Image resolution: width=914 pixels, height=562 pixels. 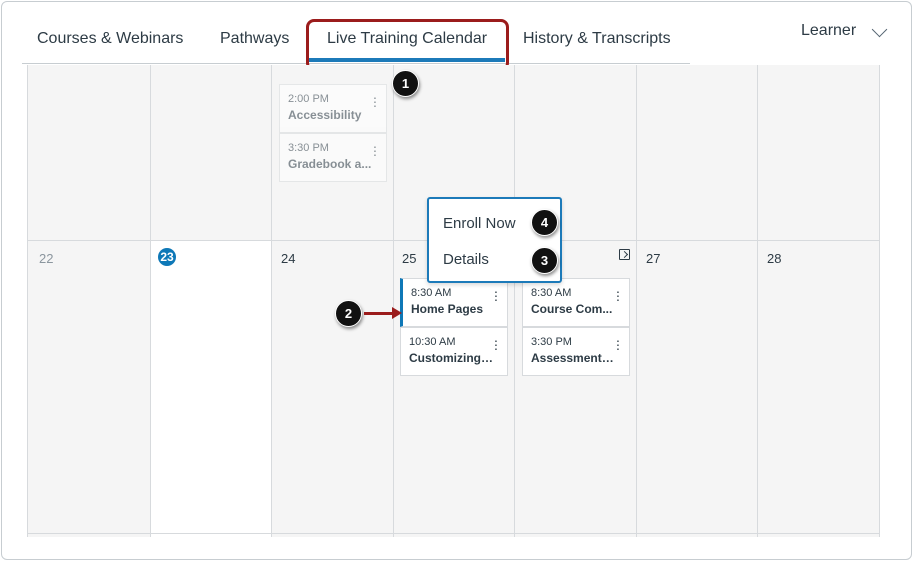 I want to click on day-number-28: 28, so click(x=774, y=258).